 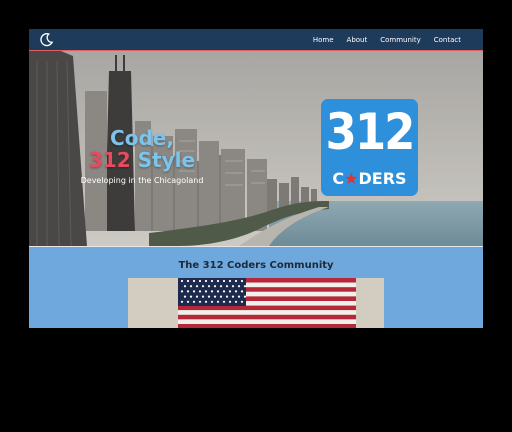 What do you see at coordinates (370, 132) in the screenshot?
I see `logo-number: 312` at bounding box center [370, 132].